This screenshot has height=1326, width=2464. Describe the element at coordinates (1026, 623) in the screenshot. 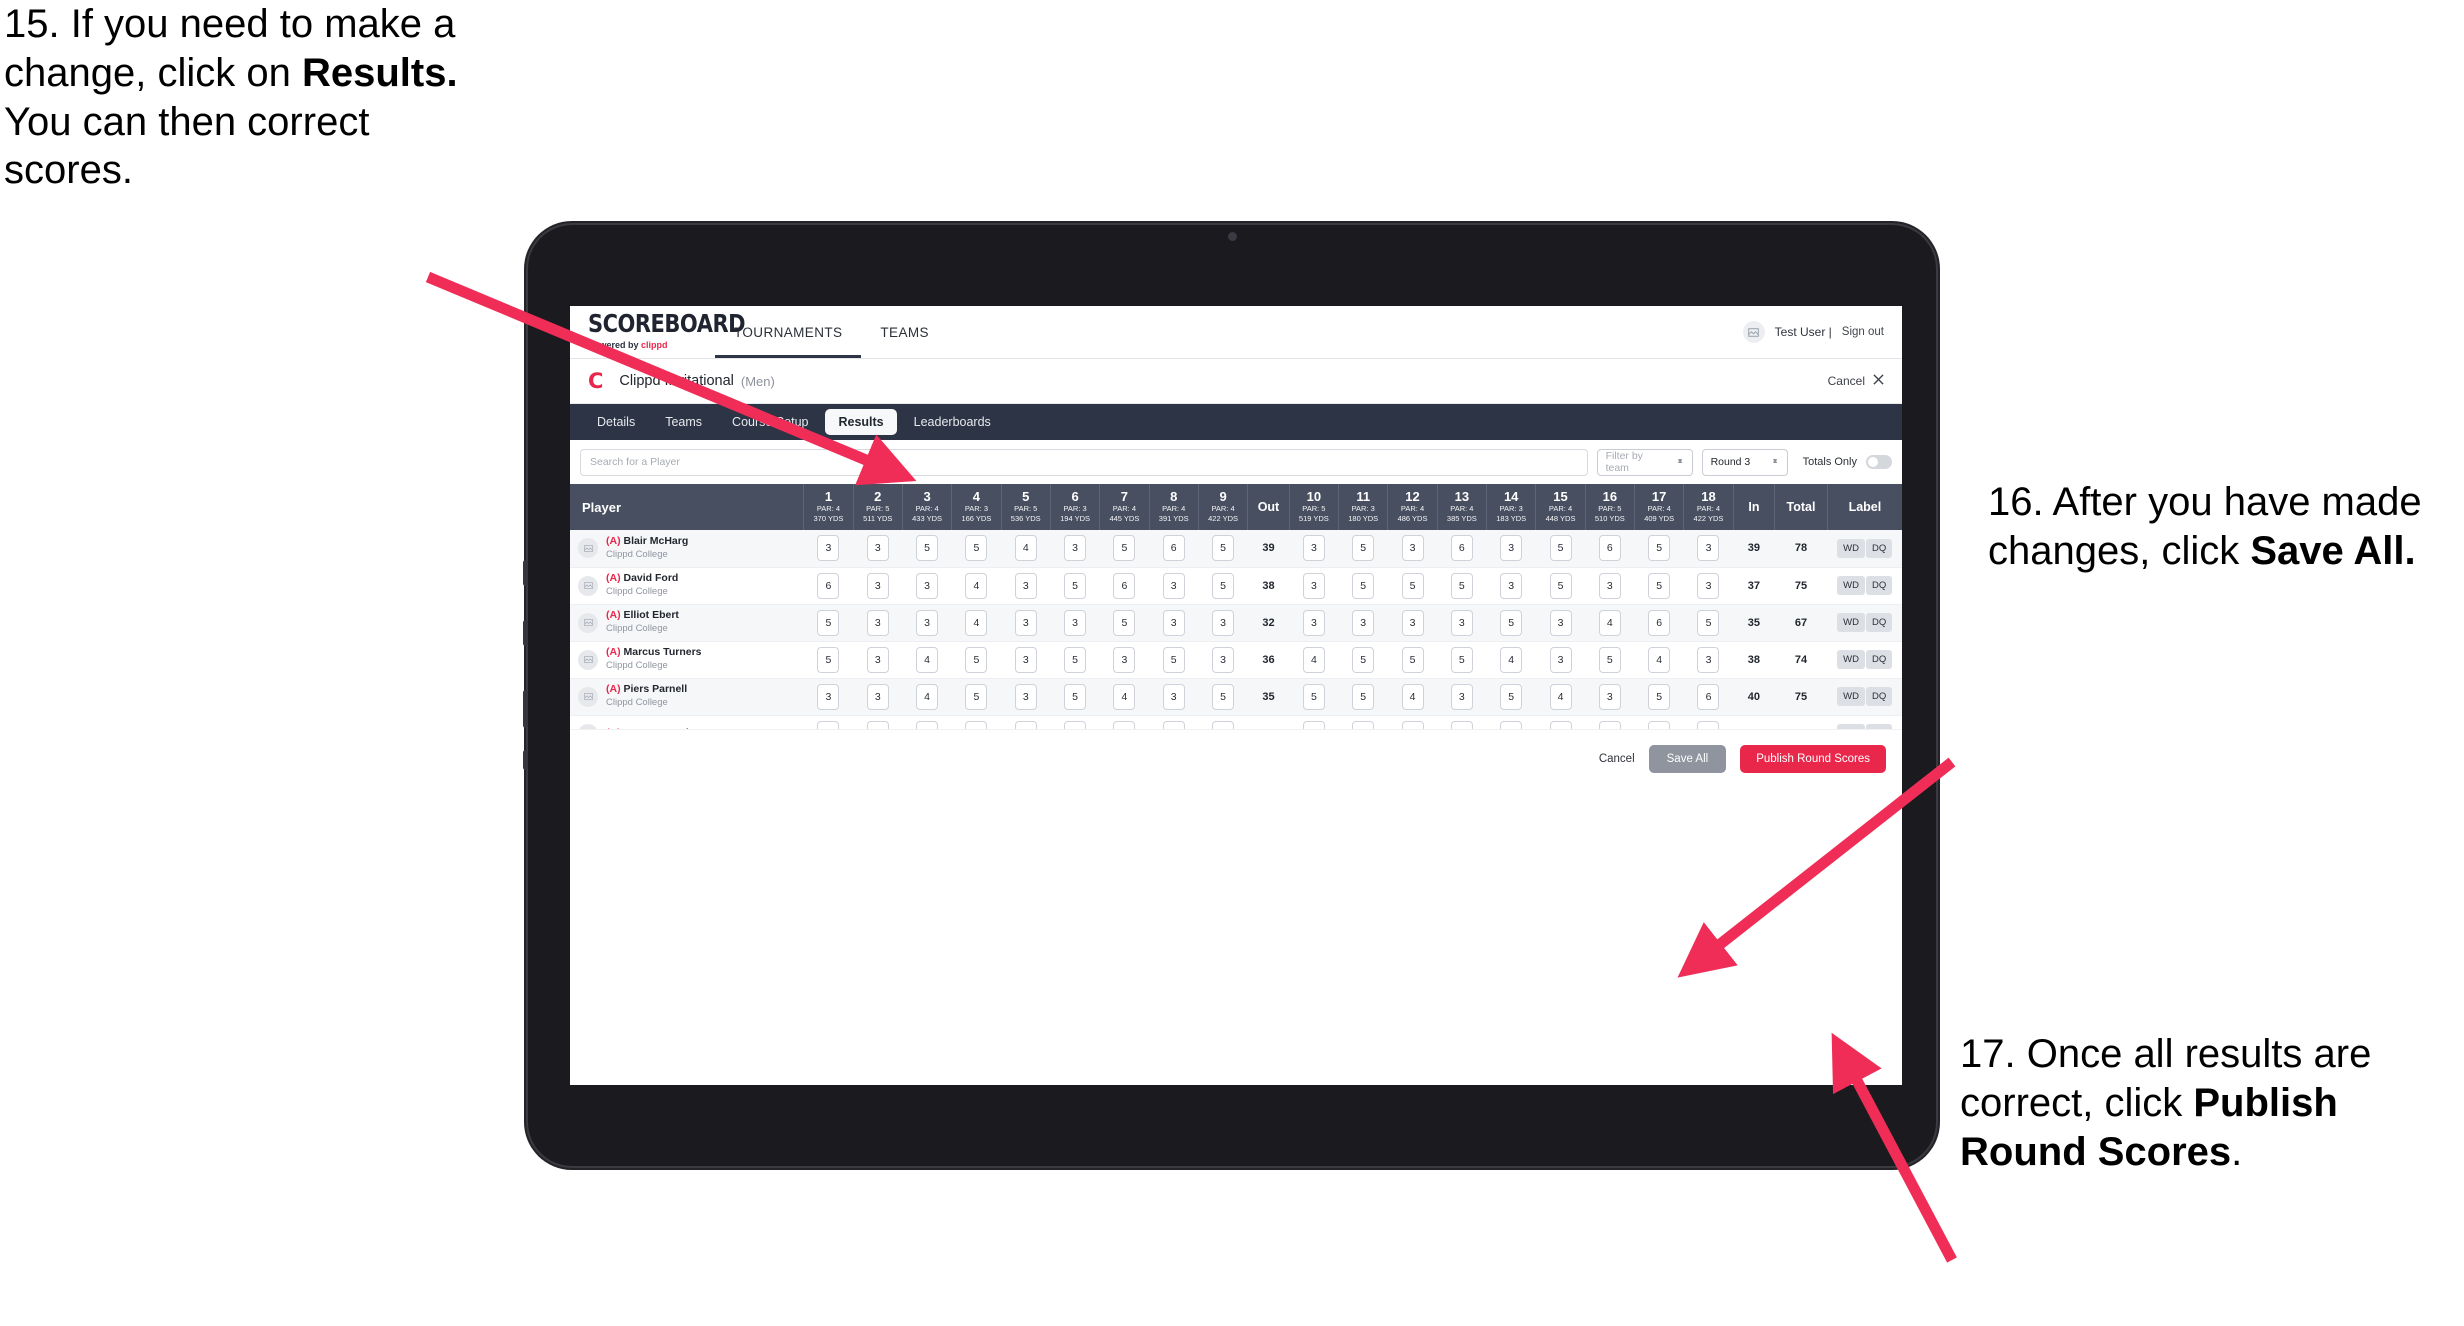

I see `score-cell-front-5: 3` at that location.